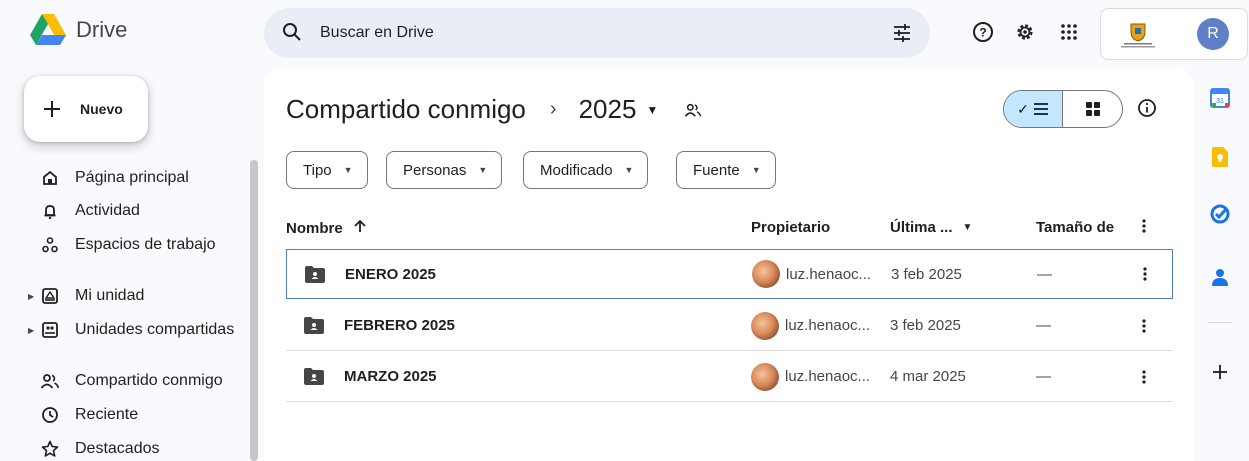 The height and width of the screenshot is (461, 1249). What do you see at coordinates (117, 448) in the screenshot?
I see `sidebar-item-label: Destacados` at bounding box center [117, 448].